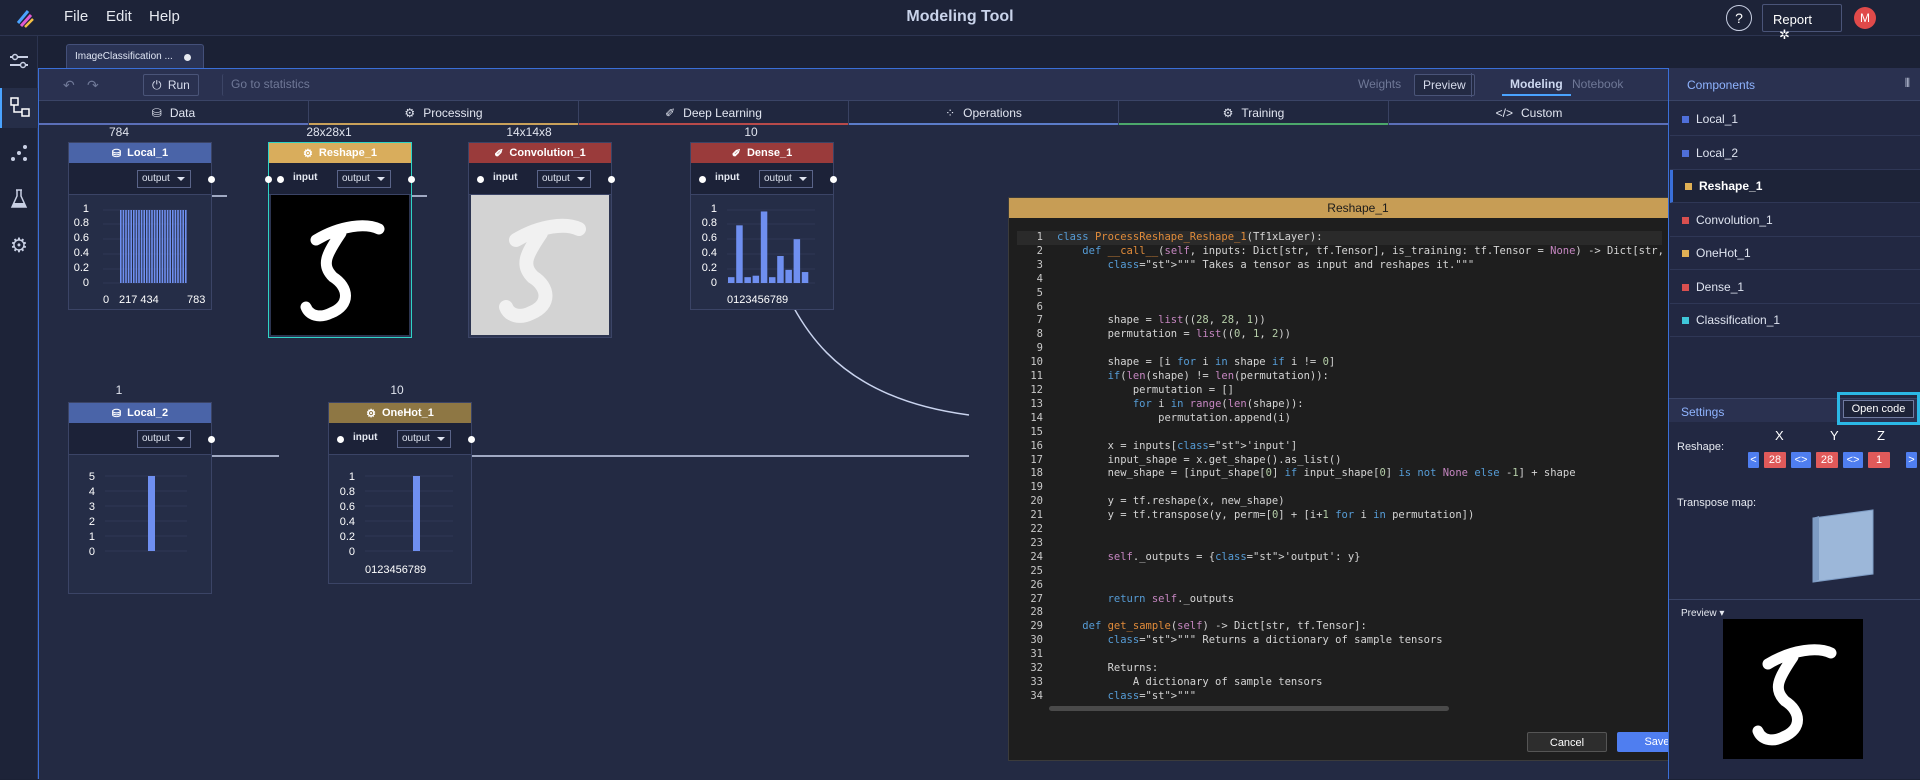 The image size is (1920, 780). What do you see at coordinates (1717, 152) in the screenshot?
I see `component-label: Local_2` at bounding box center [1717, 152].